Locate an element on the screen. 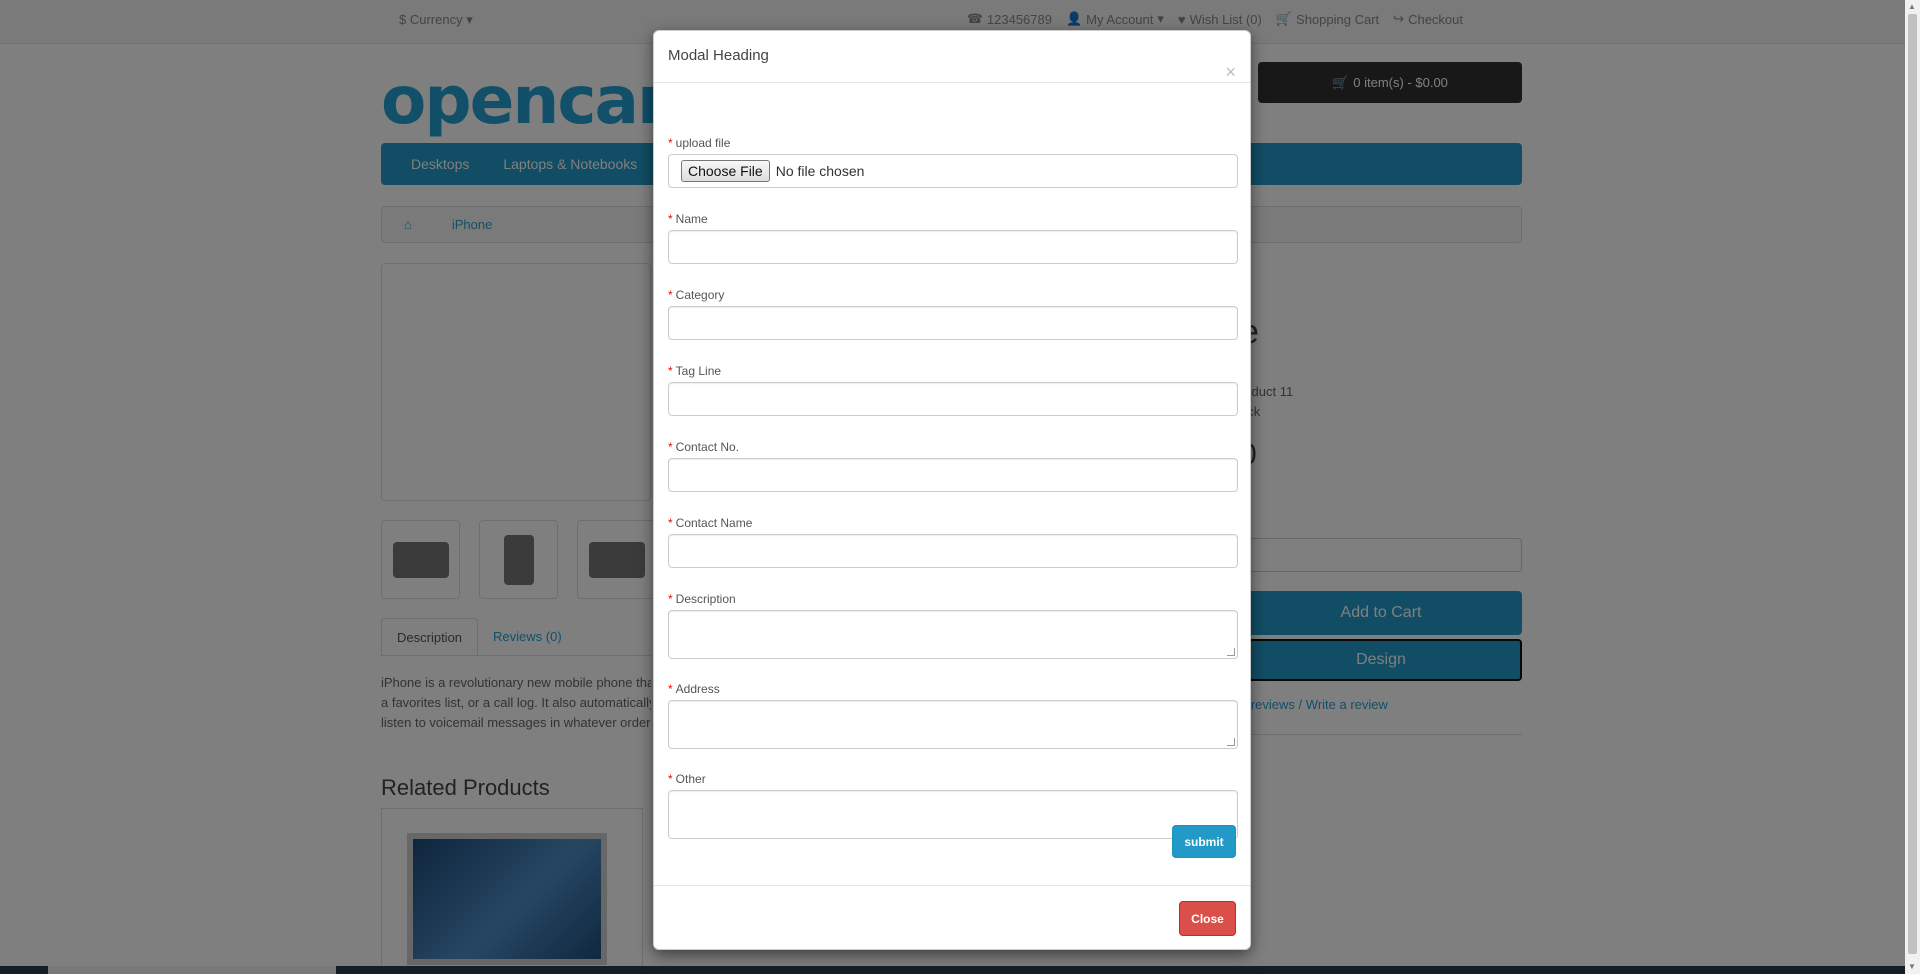  choose-file-button: Choose File is located at coordinates (725, 171).